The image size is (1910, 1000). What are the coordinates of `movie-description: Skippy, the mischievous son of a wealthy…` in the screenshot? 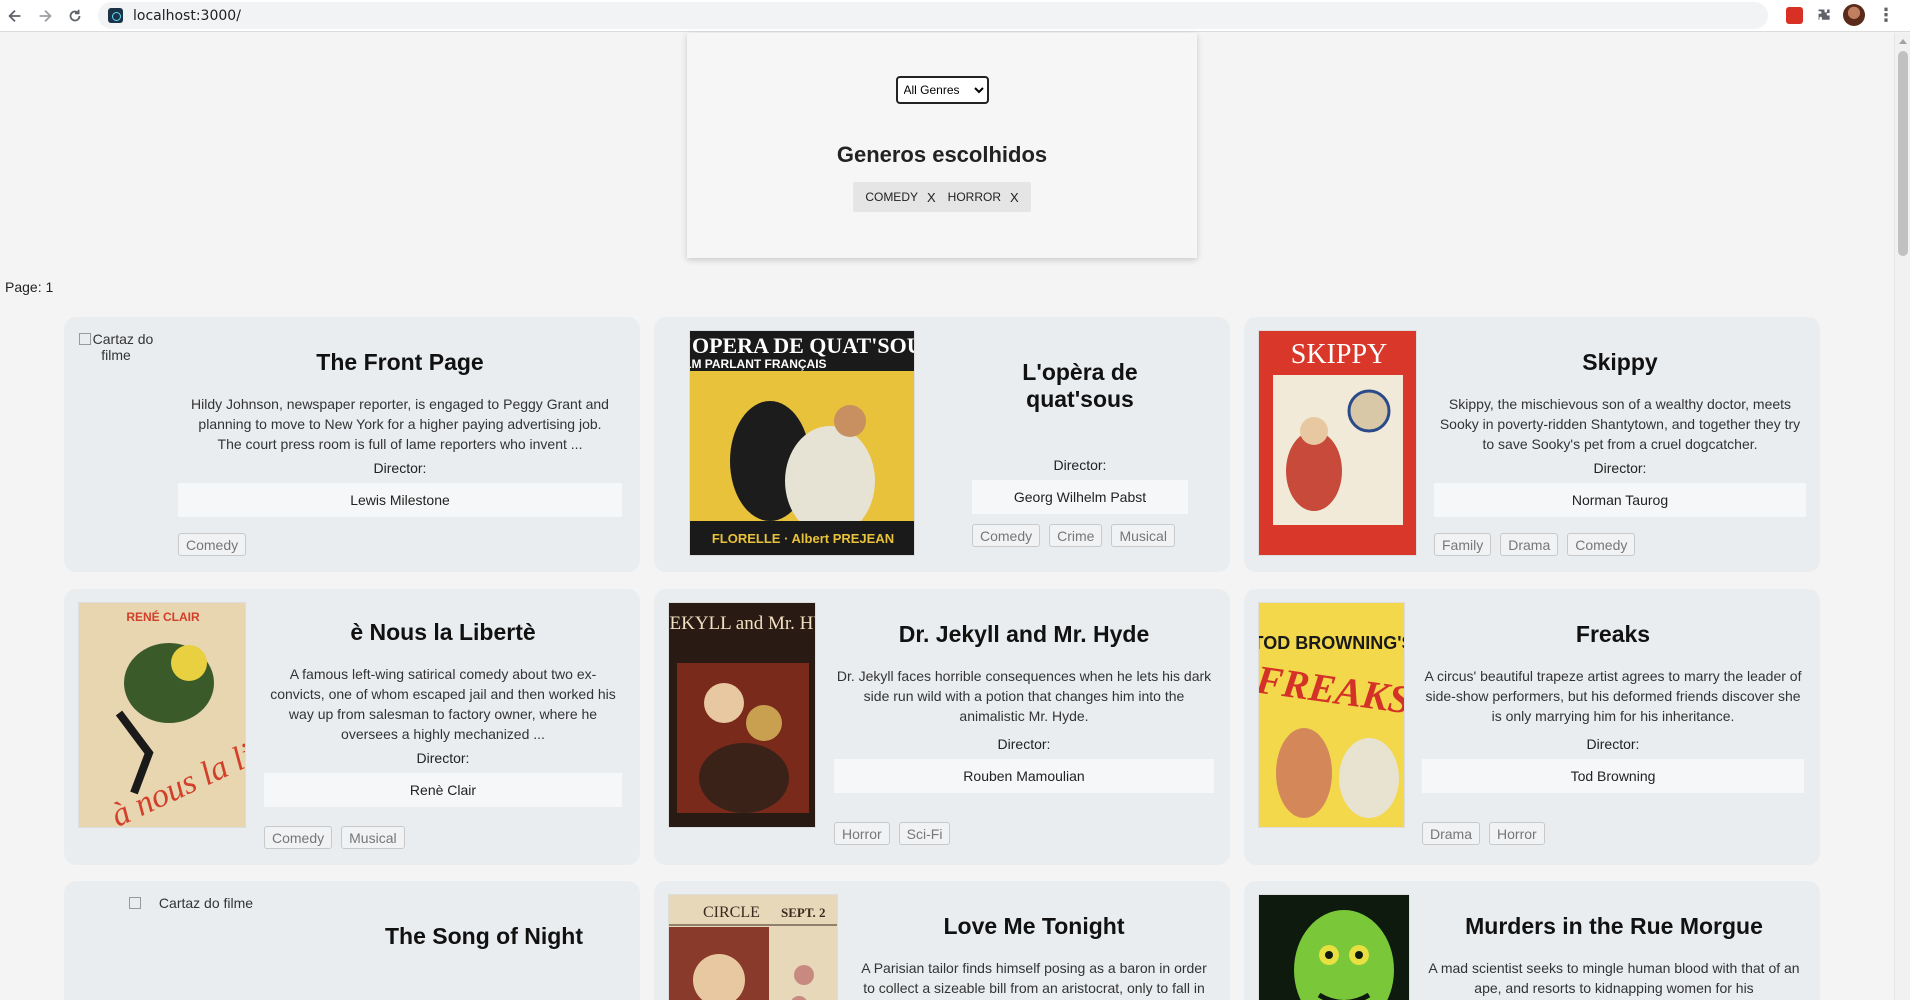 It's located at (1620, 424).